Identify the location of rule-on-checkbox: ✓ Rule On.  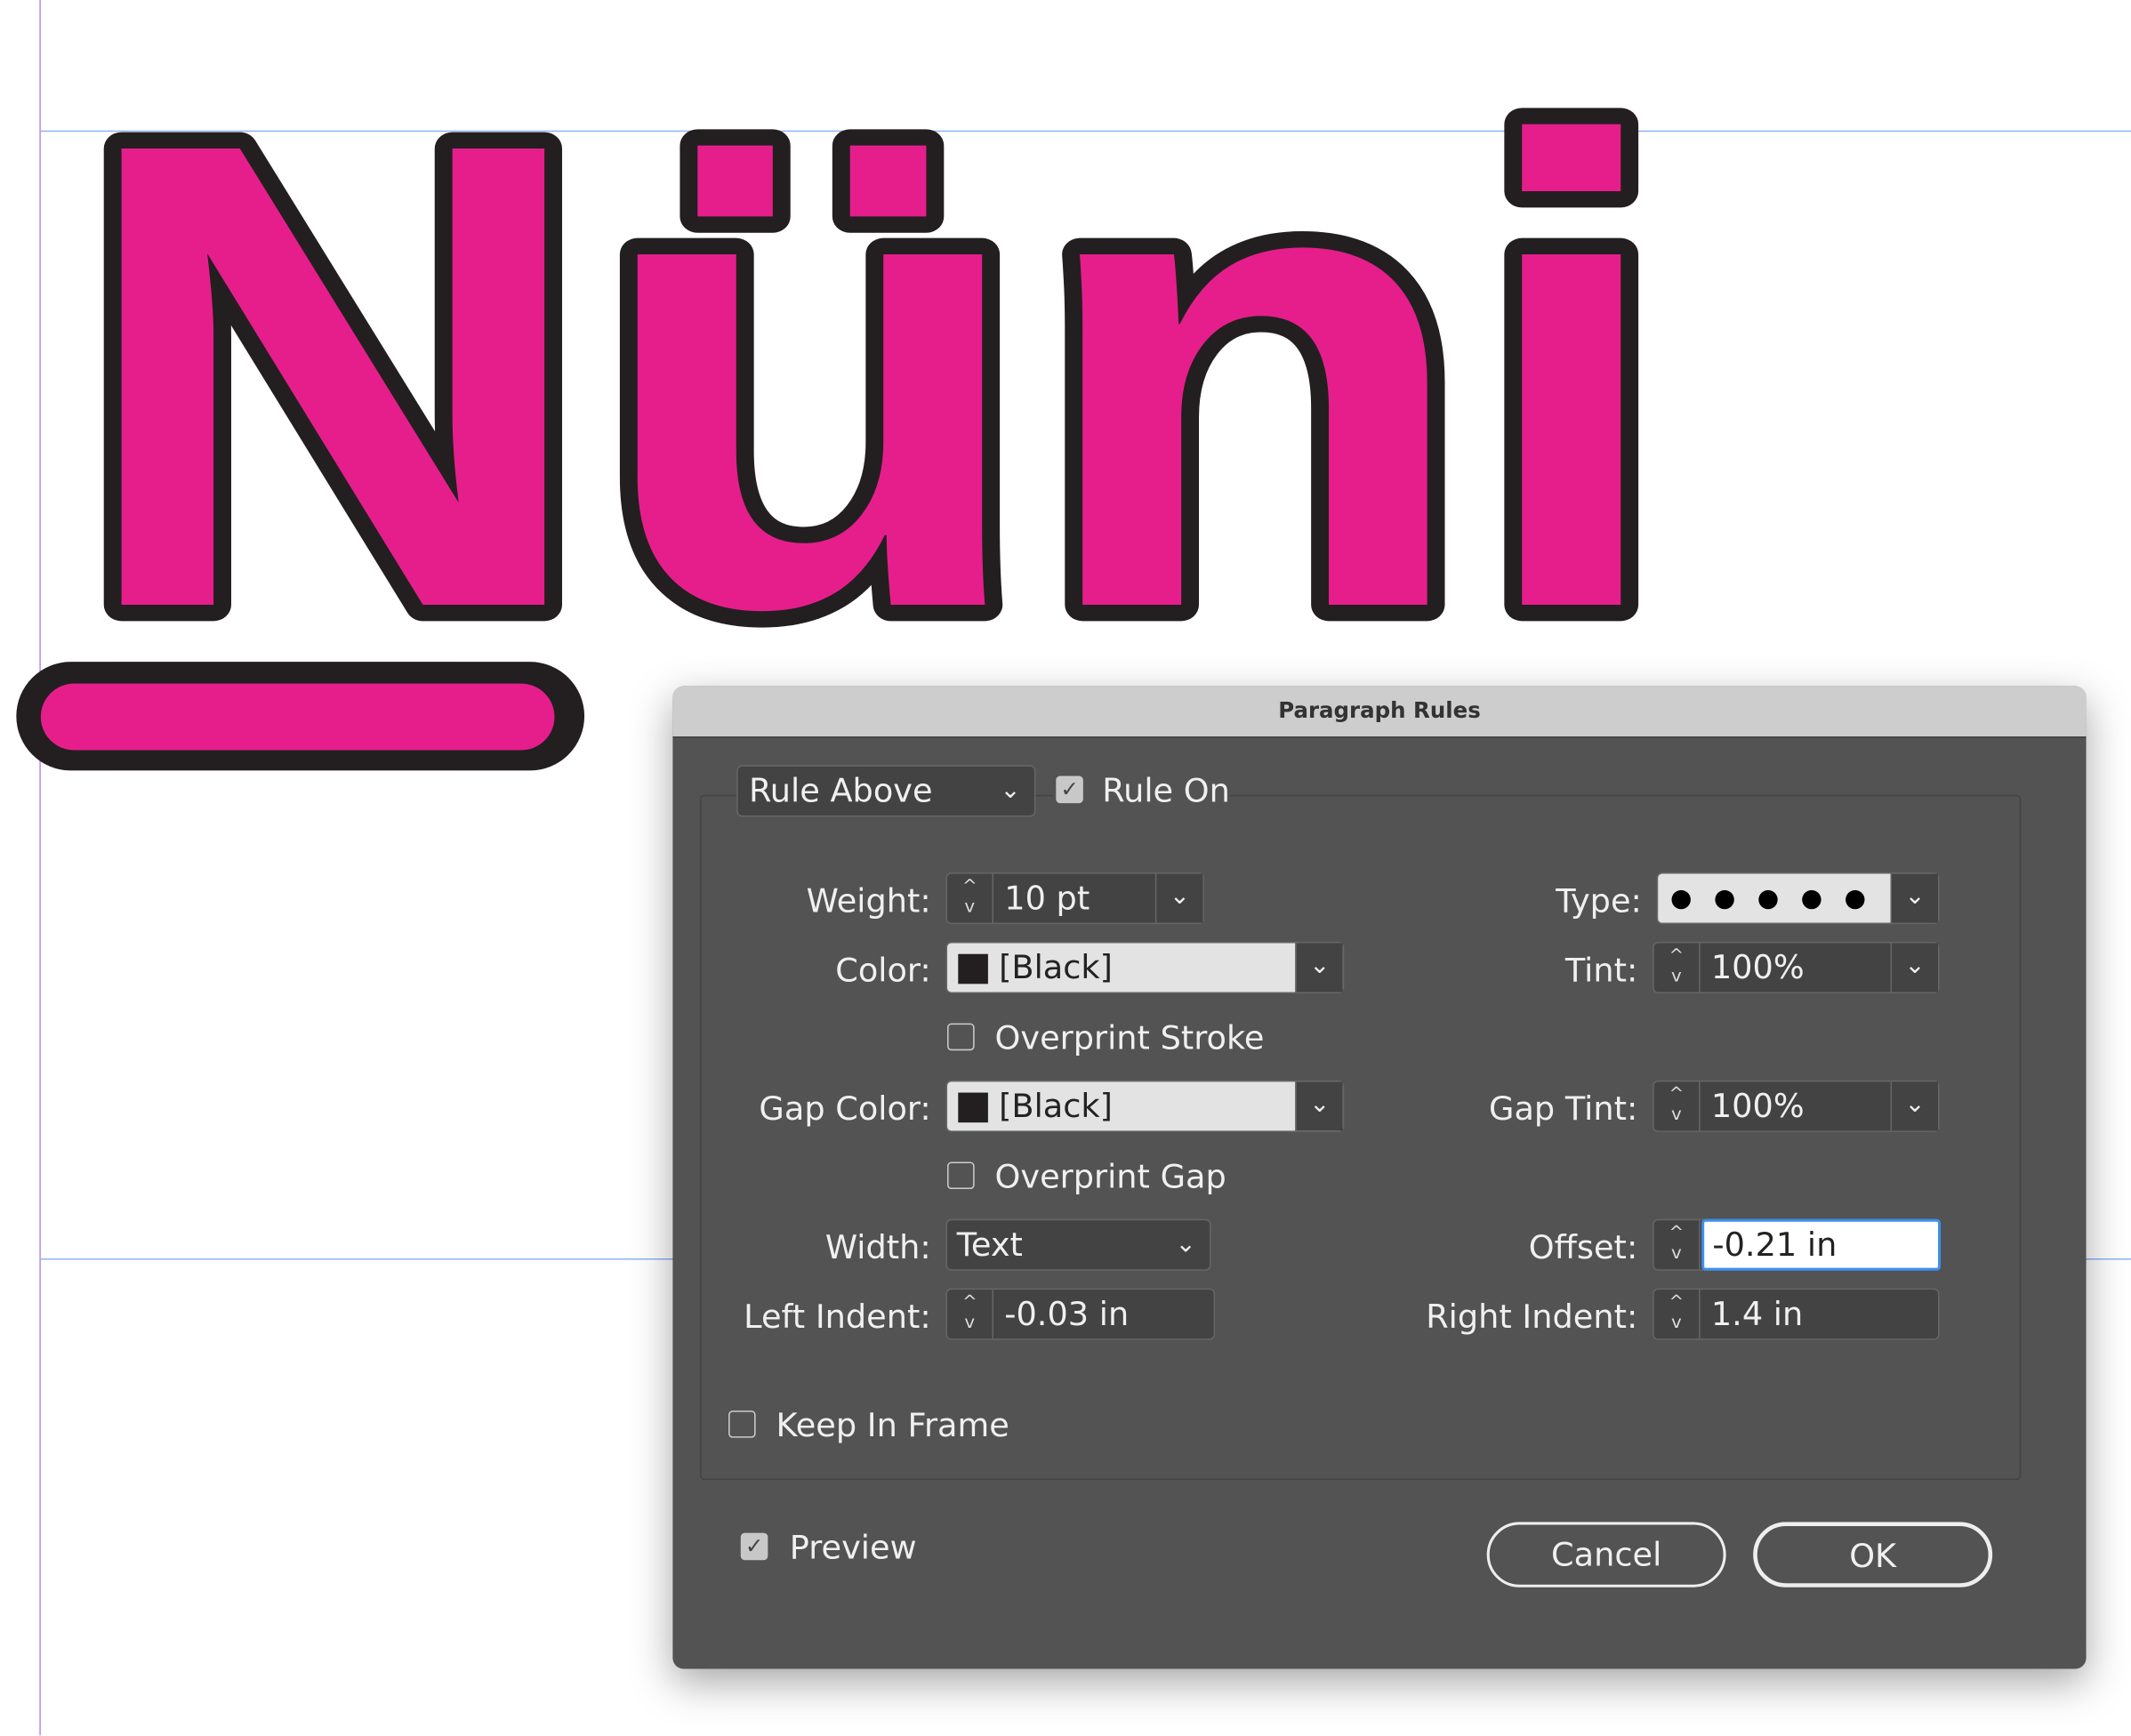
(1141, 791).